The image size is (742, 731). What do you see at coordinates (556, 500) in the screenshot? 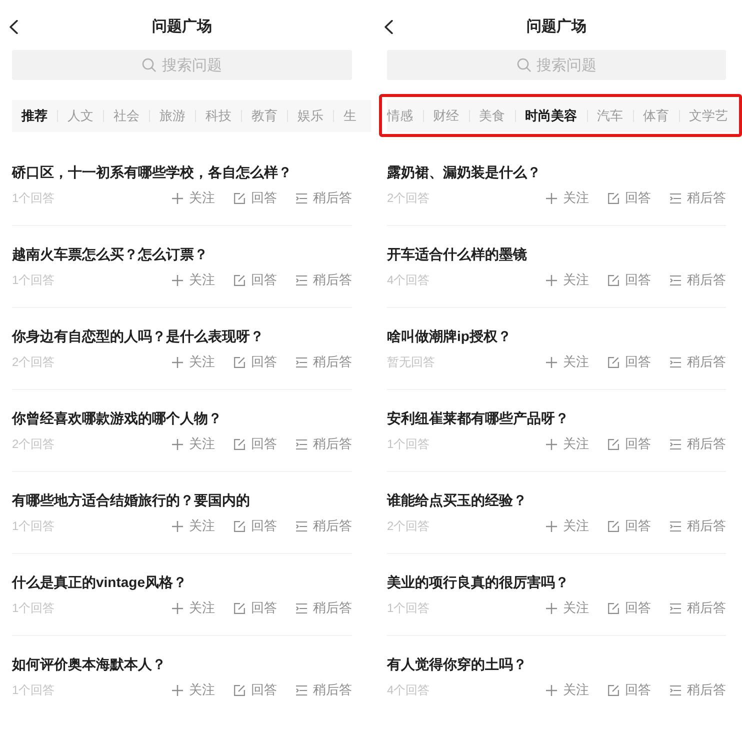
I see `question-title: 谁能给点买玉的经验？` at bounding box center [556, 500].